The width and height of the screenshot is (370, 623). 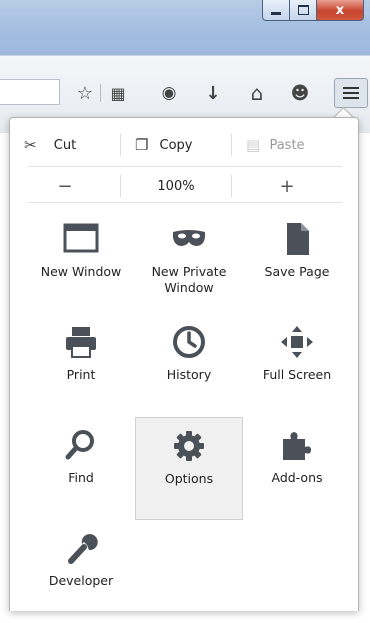 I want to click on cut-button: ✂ Cut, so click(x=65, y=145).